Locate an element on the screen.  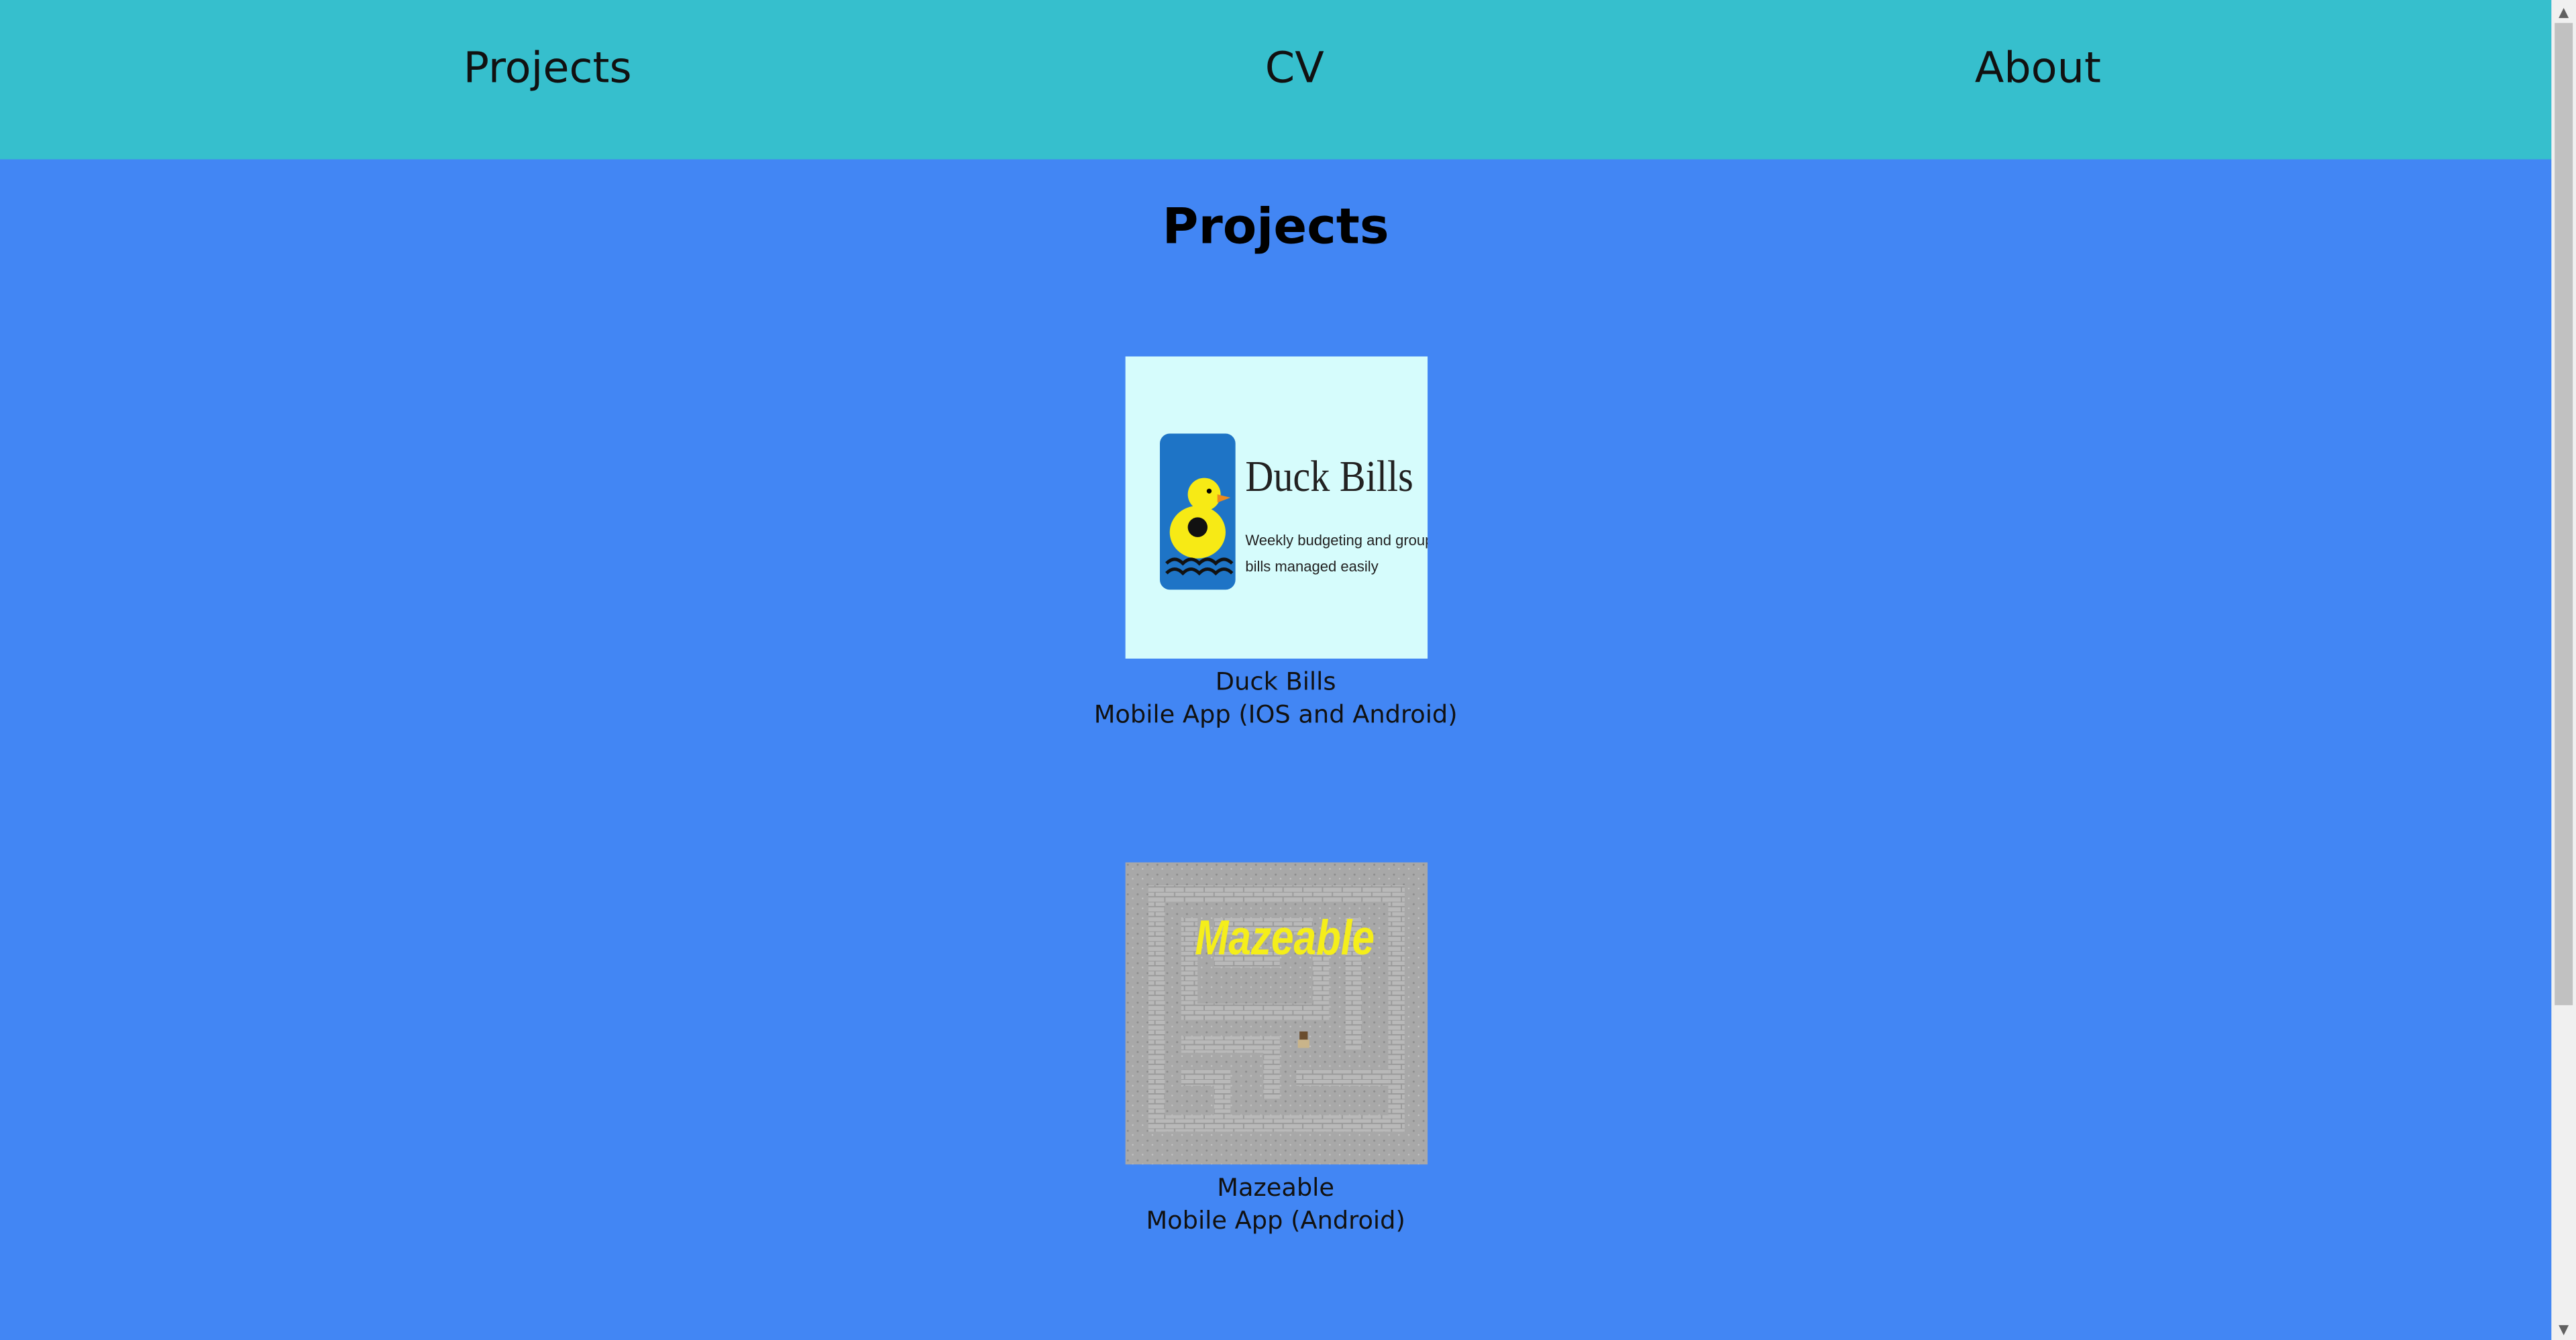
svg-text: bills managed easily is located at coordinates (1310, 566).